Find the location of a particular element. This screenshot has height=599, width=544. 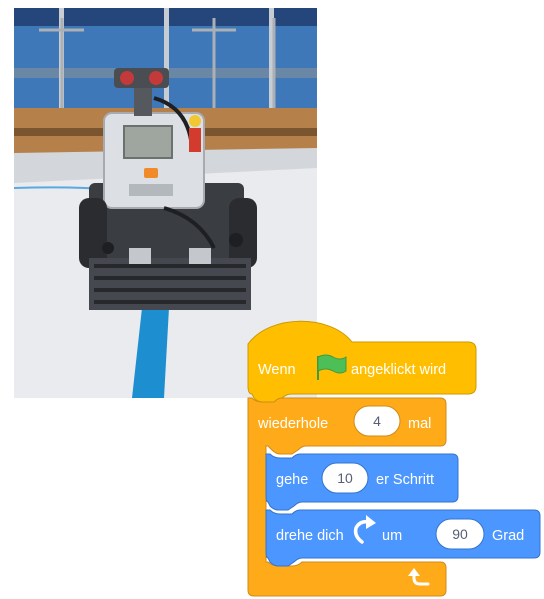

turn-degrees-input: 90 is located at coordinates (460, 534).